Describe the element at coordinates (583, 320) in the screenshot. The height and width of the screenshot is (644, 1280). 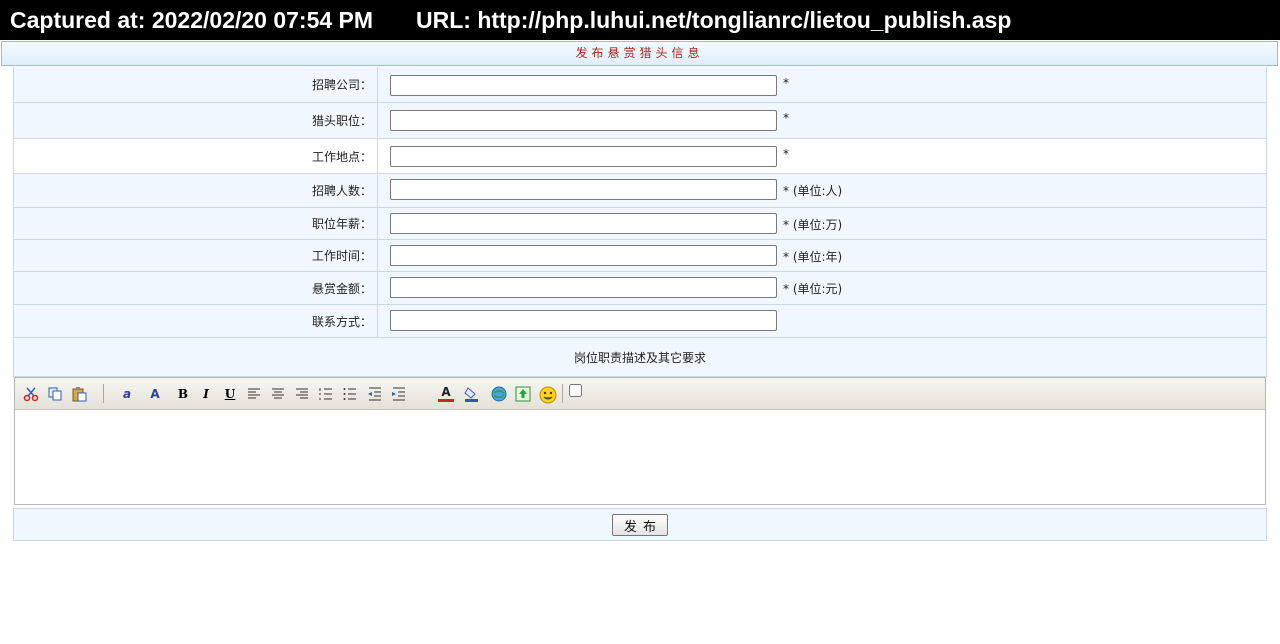
I see `contact-input` at that location.